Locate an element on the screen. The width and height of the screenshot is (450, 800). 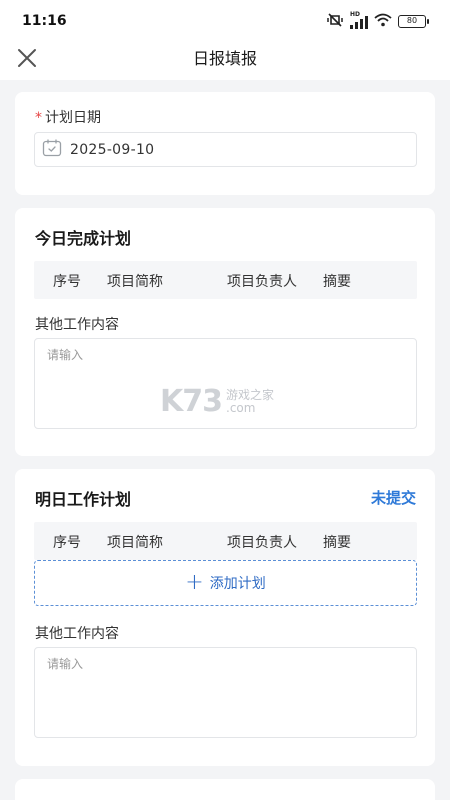
network-type-label: HD is located at coordinates (355, 14).